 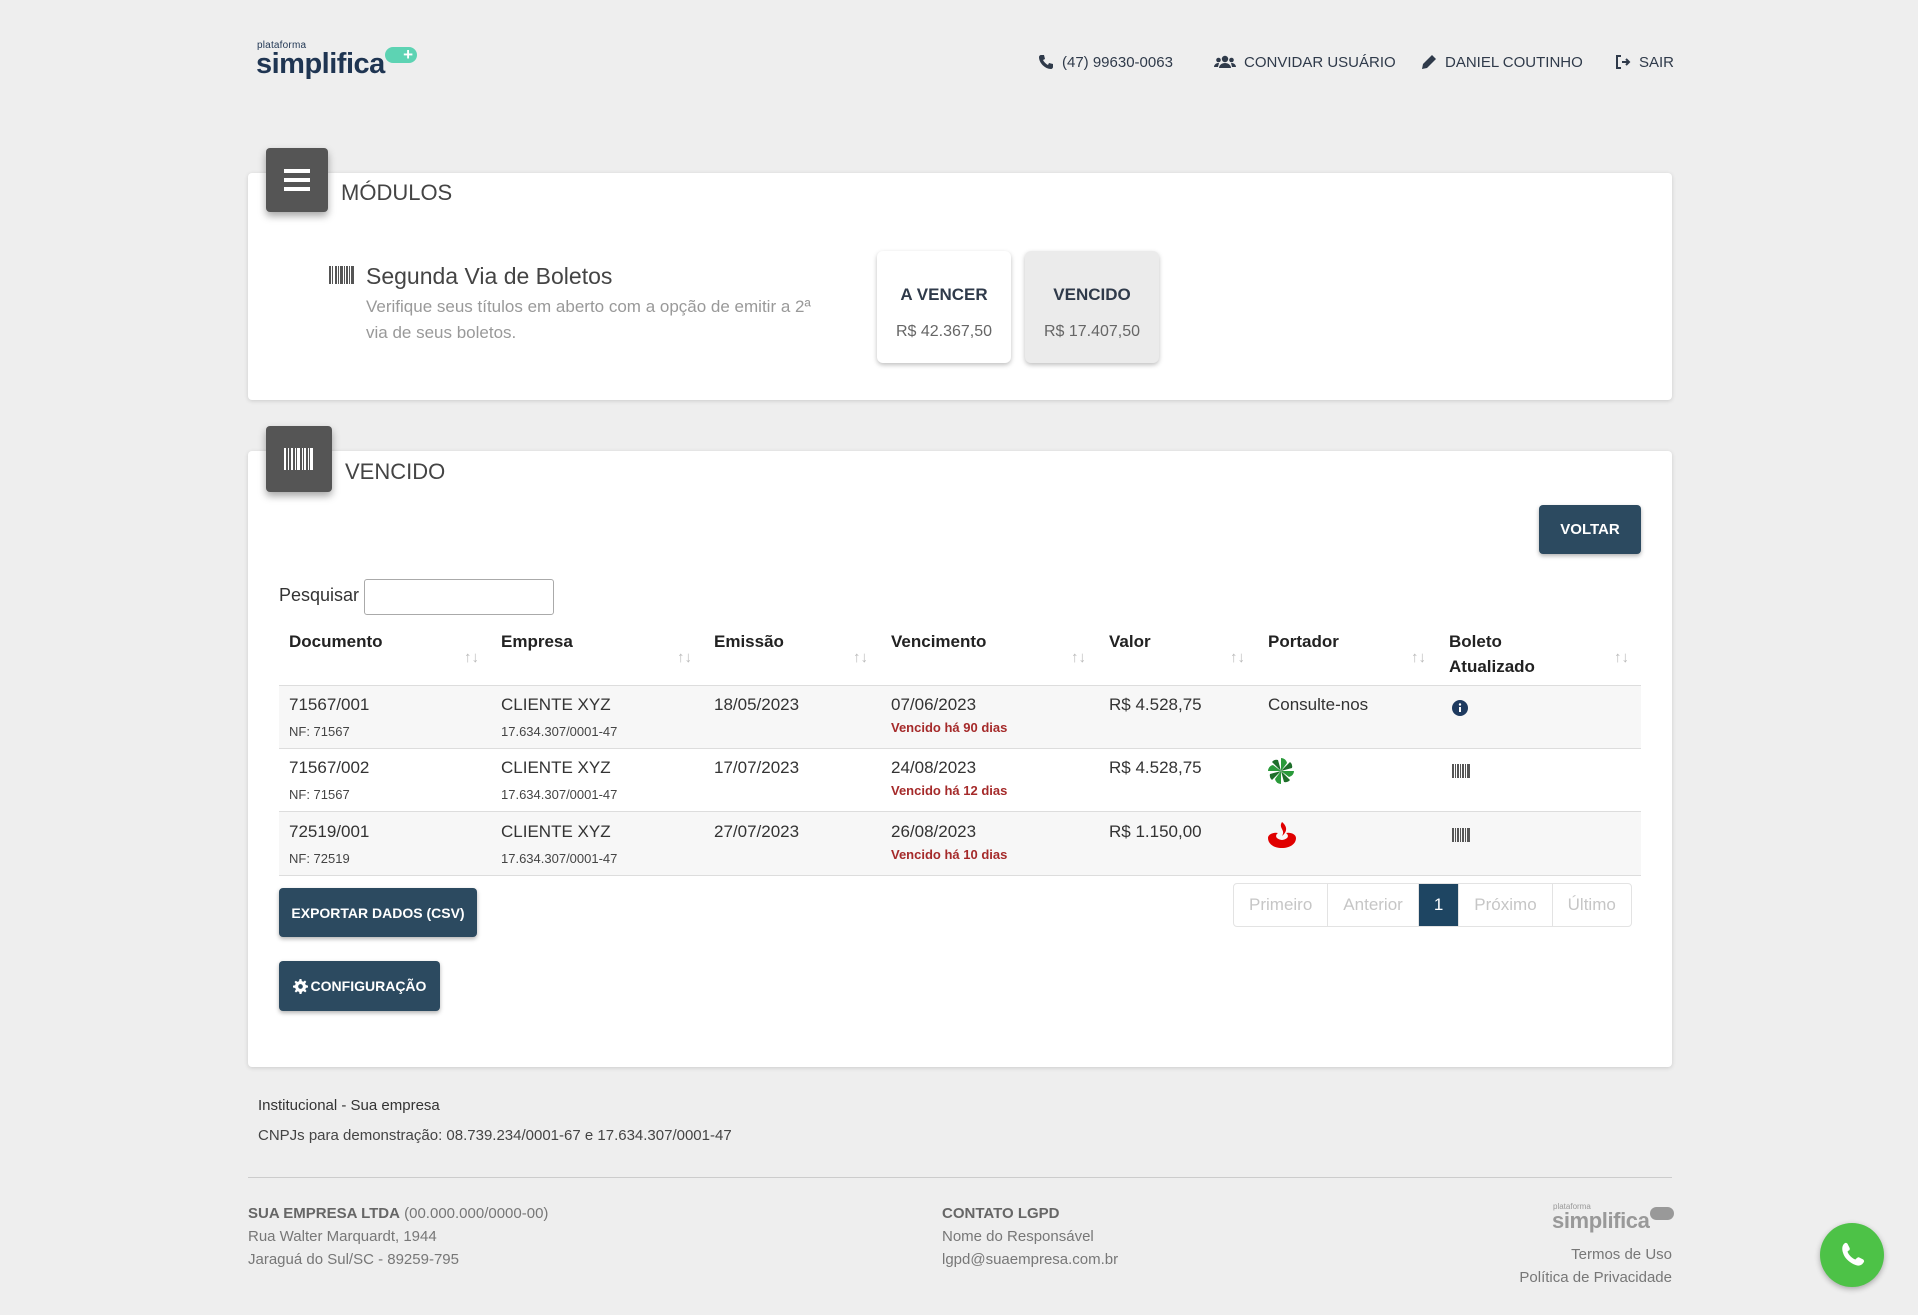 What do you see at coordinates (1092, 331) in the screenshot?
I see `tile-value: R$ 17.407,50` at bounding box center [1092, 331].